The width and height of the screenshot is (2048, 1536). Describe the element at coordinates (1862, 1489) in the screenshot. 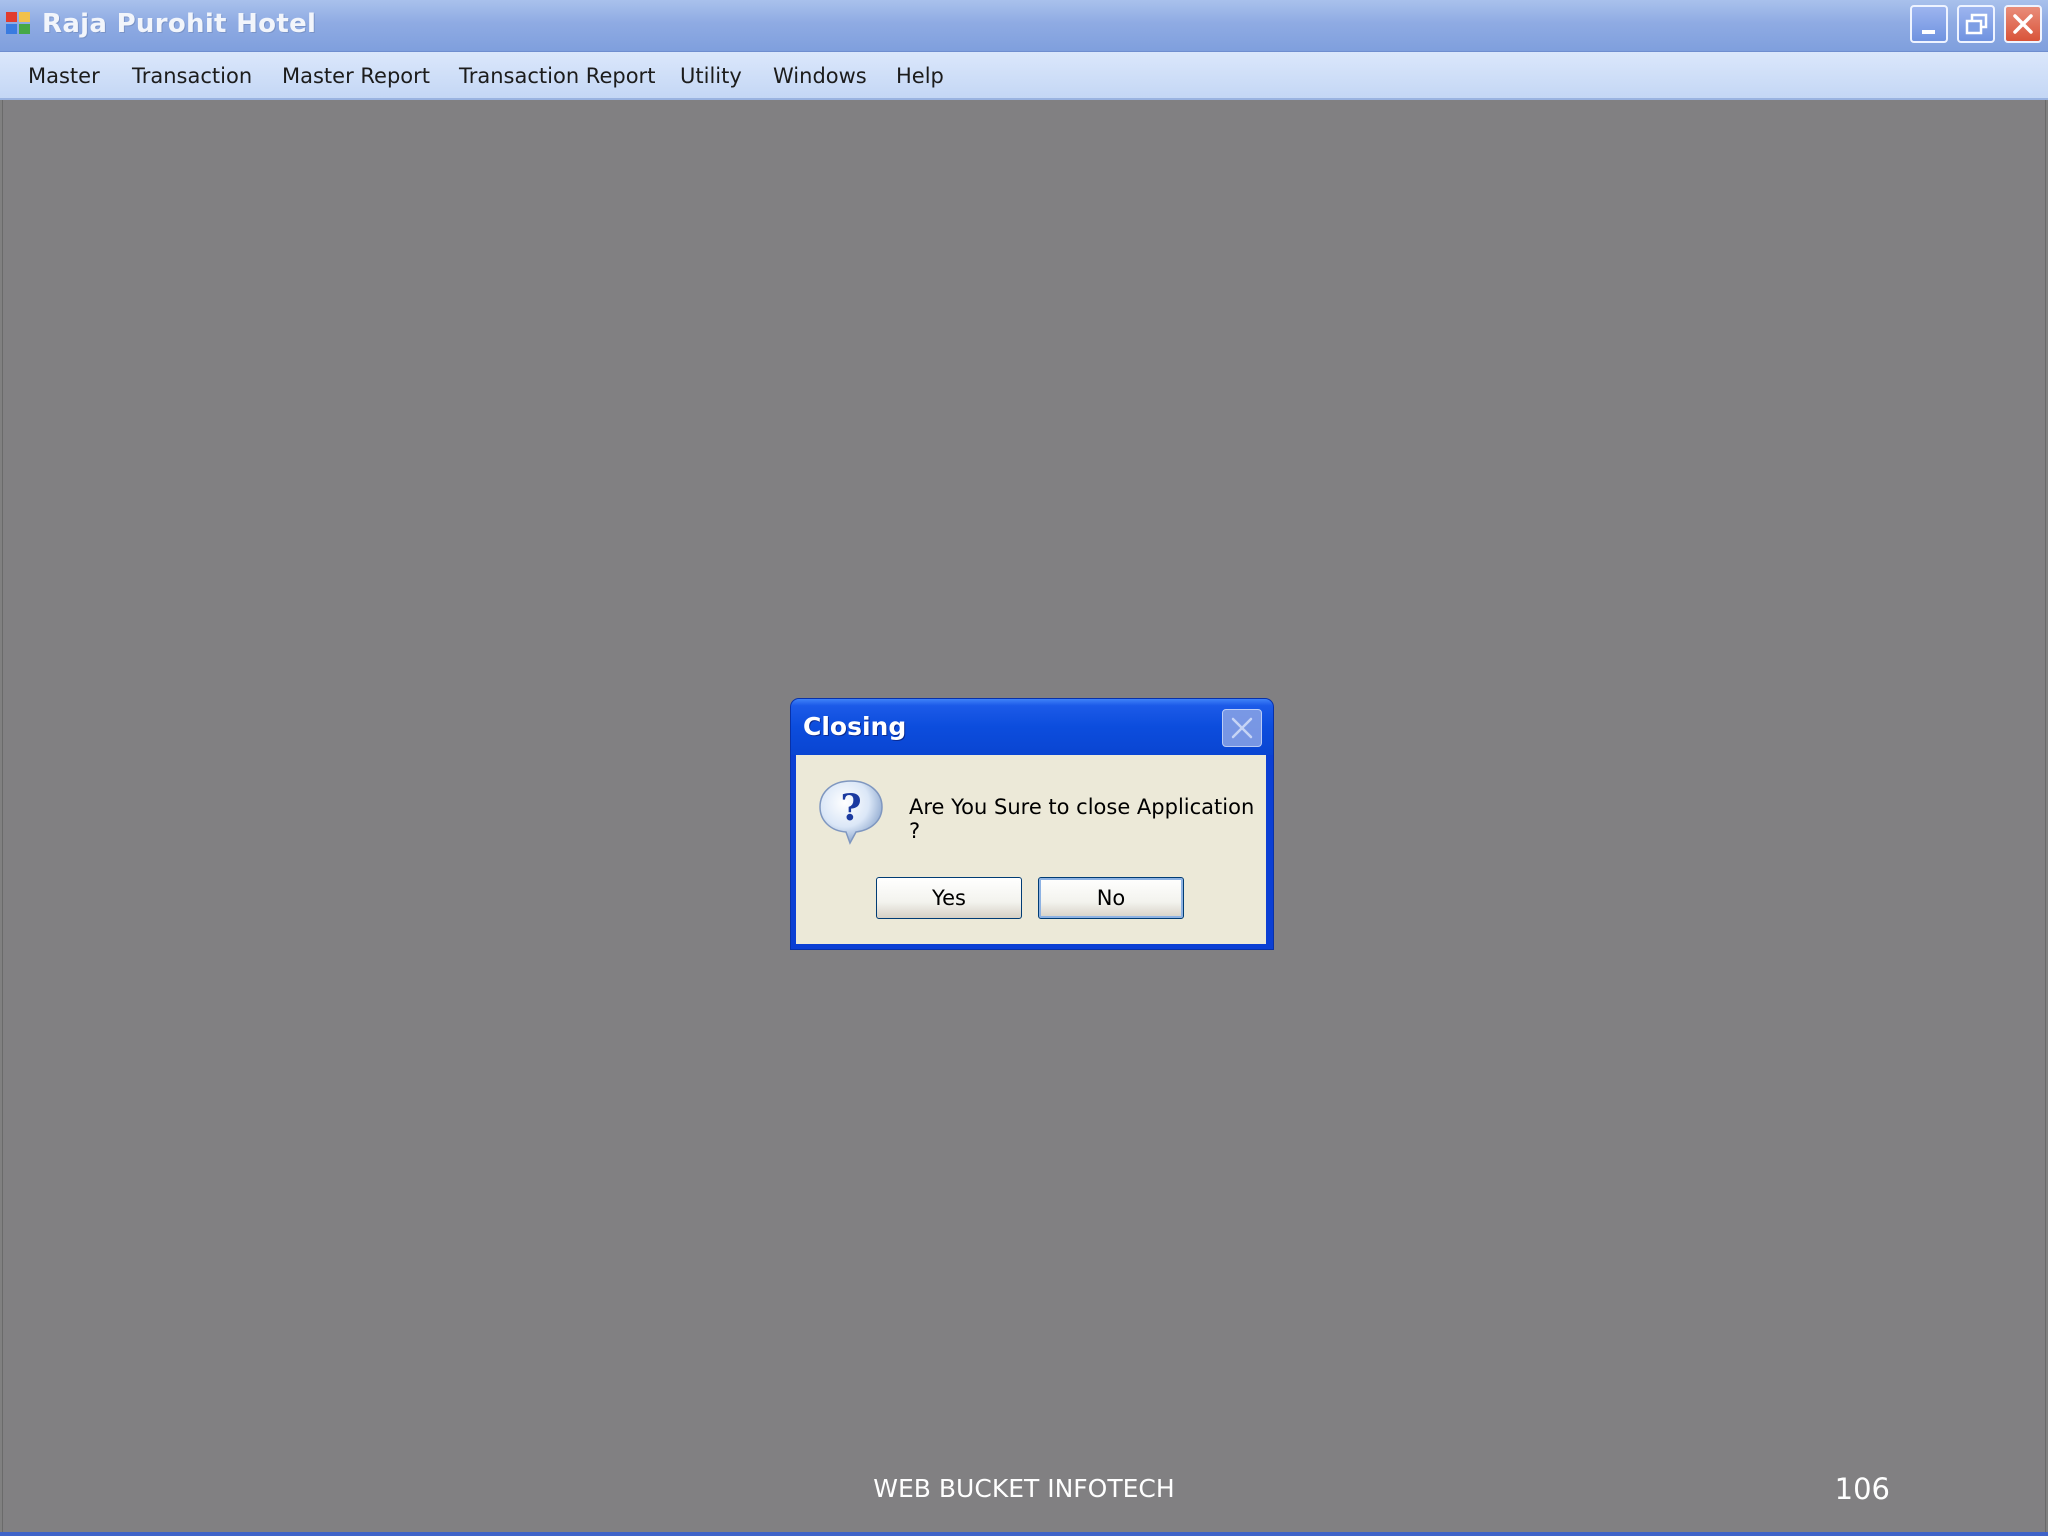

I see `footer-number: 106` at that location.